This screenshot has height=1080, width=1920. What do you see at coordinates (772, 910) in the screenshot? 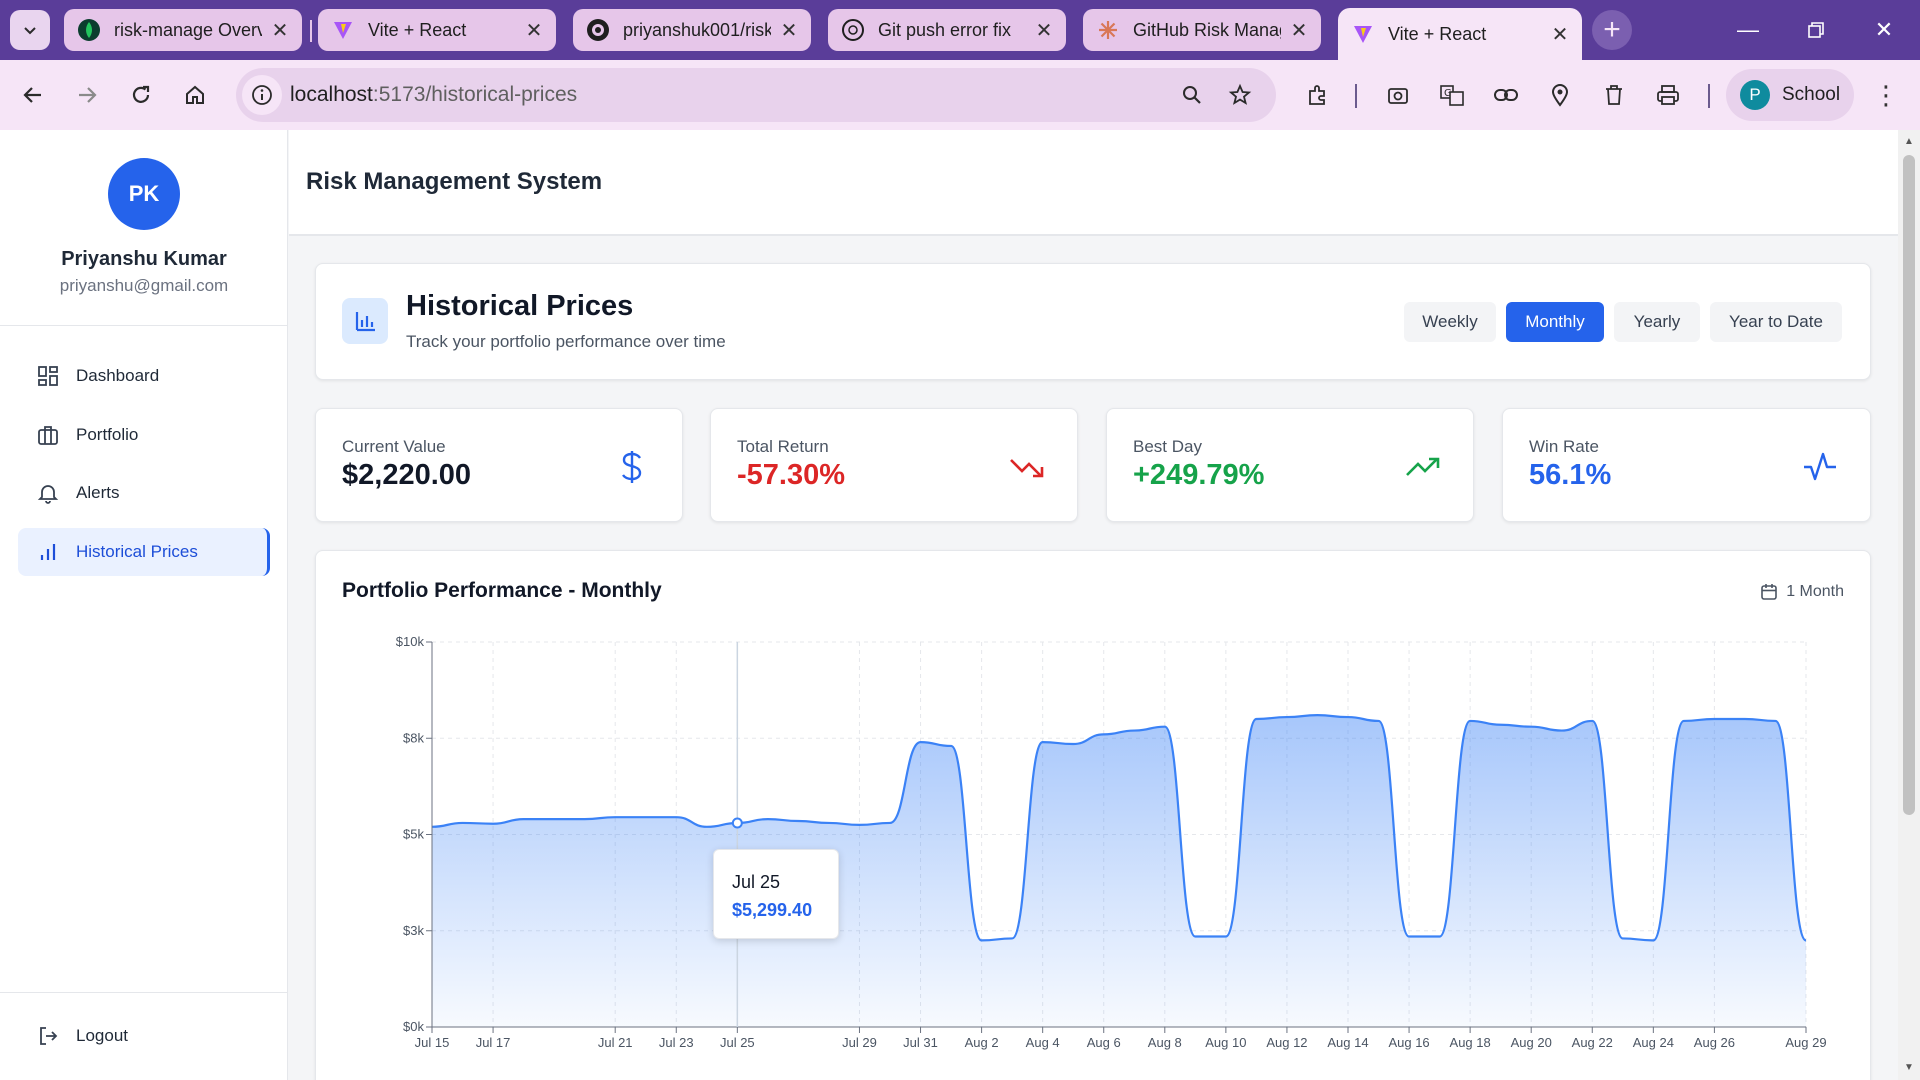
I see `tooltip-value: $5,299.40` at bounding box center [772, 910].